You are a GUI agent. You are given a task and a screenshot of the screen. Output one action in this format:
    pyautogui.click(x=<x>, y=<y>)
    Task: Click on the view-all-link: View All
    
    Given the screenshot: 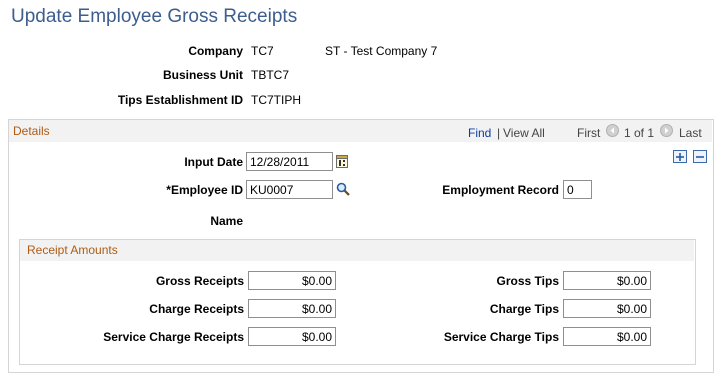 What is the action you would take?
    pyautogui.click(x=524, y=133)
    